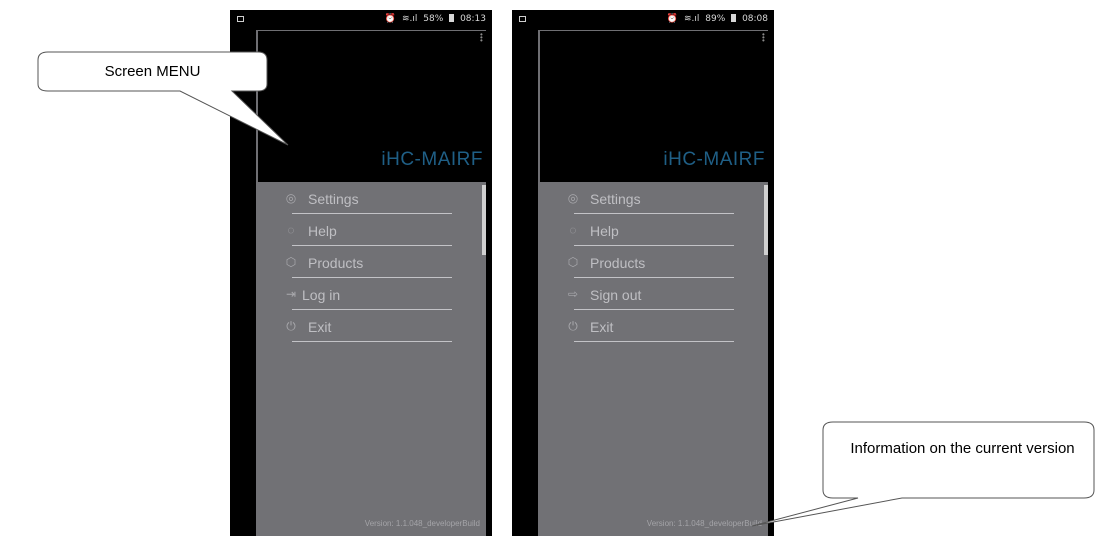  What do you see at coordinates (616, 295) in the screenshot?
I see `menu-item-label: Sign out` at bounding box center [616, 295].